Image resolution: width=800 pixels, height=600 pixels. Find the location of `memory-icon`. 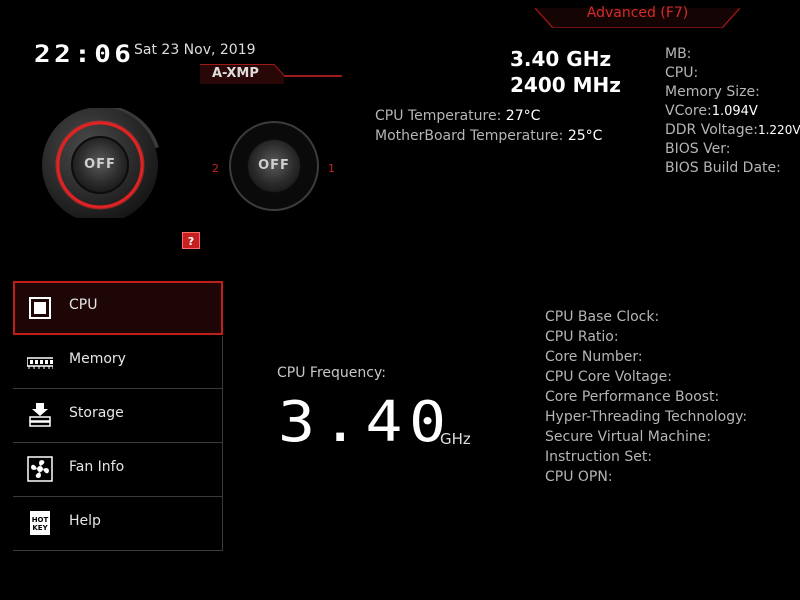

memory-icon is located at coordinates (40, 363).